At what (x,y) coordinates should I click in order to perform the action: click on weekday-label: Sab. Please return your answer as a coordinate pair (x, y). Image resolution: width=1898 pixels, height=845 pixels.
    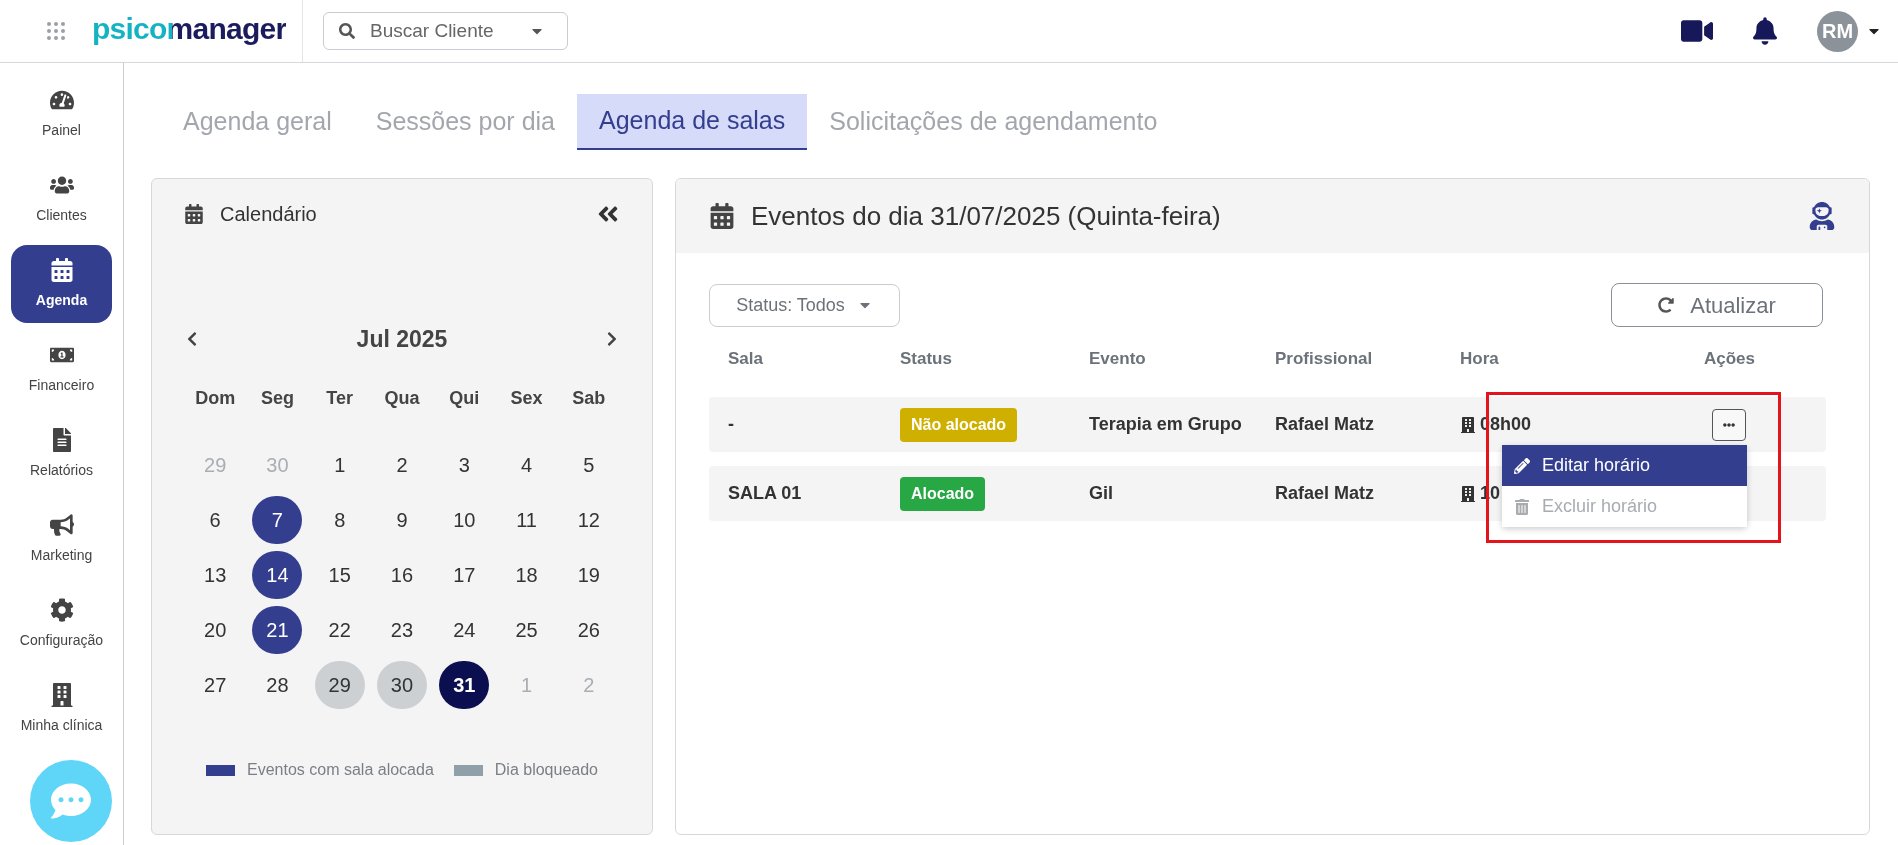
    Looking at the image, I should click on (589, 398).